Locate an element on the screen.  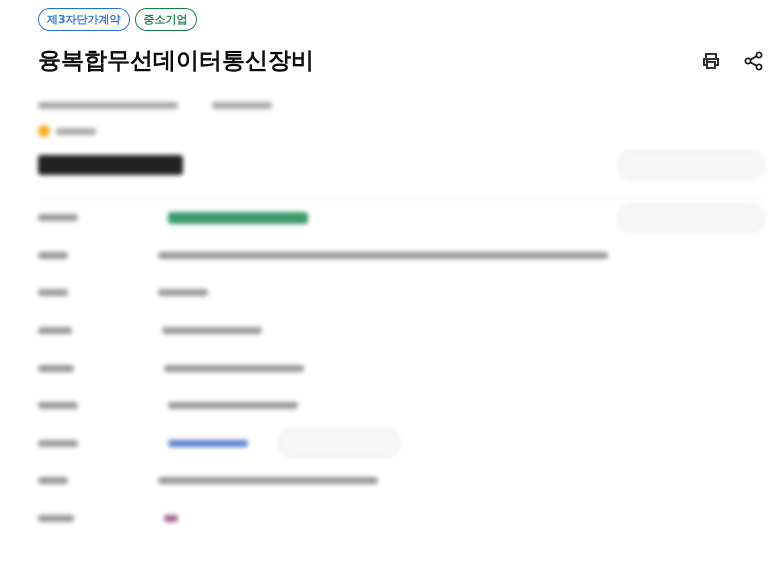
print-icon is located at coordinates (711, 60).